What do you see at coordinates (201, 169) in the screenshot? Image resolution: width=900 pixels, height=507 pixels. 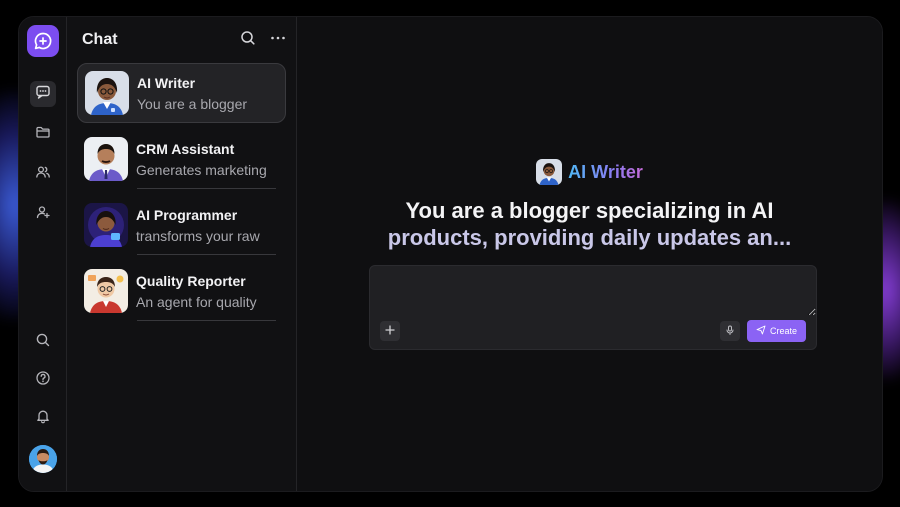 I see `chat-item-description: Generates marketing` at bounding box center [201, 169].